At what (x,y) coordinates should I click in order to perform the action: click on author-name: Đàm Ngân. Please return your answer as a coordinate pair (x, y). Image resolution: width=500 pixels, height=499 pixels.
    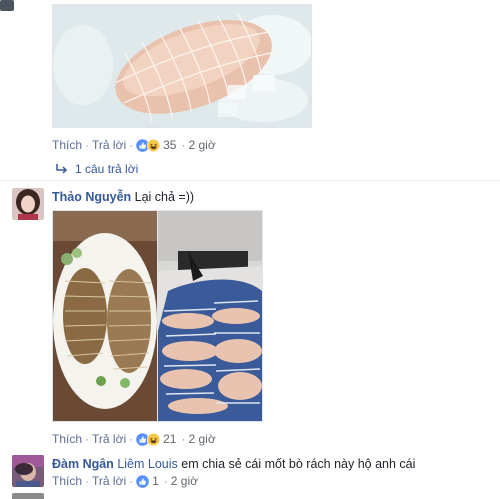
    Looking at the image, I should click on (83, 464).